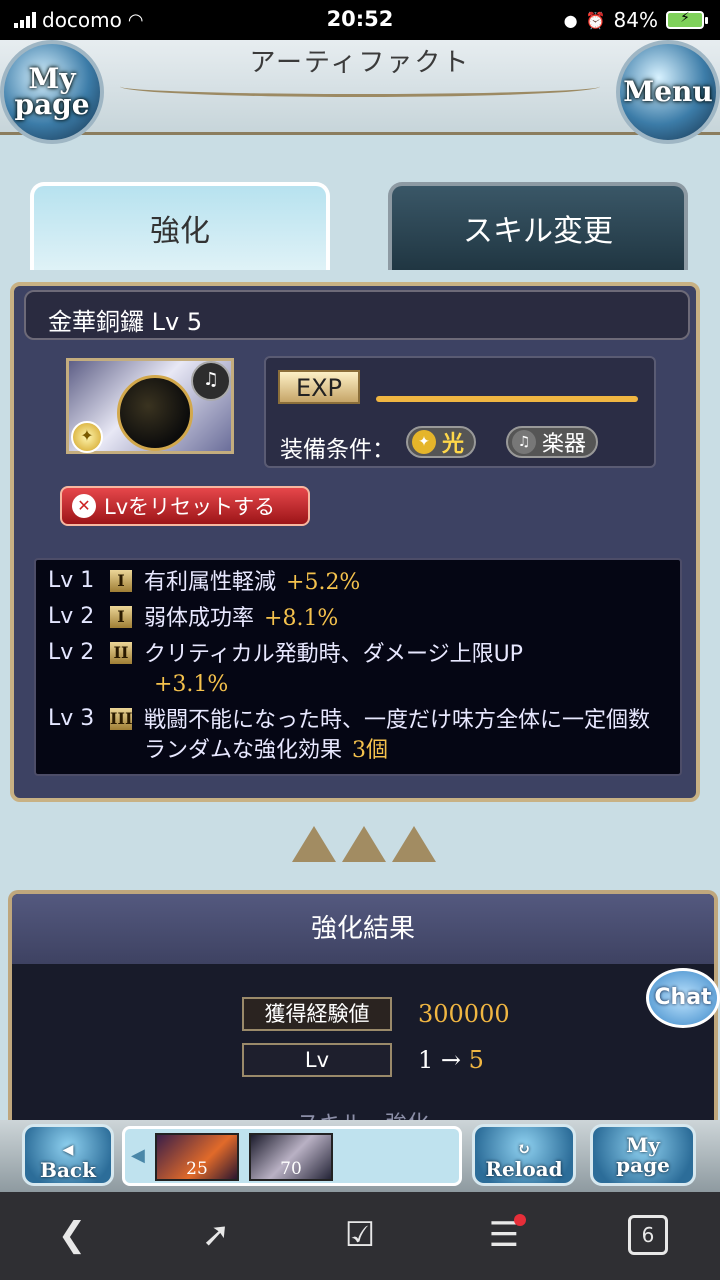  What do you see at coordinates (464, 1014) in the screenshot?
I see `exp-gained-value: 300000` at bounding box center [464, 1014].